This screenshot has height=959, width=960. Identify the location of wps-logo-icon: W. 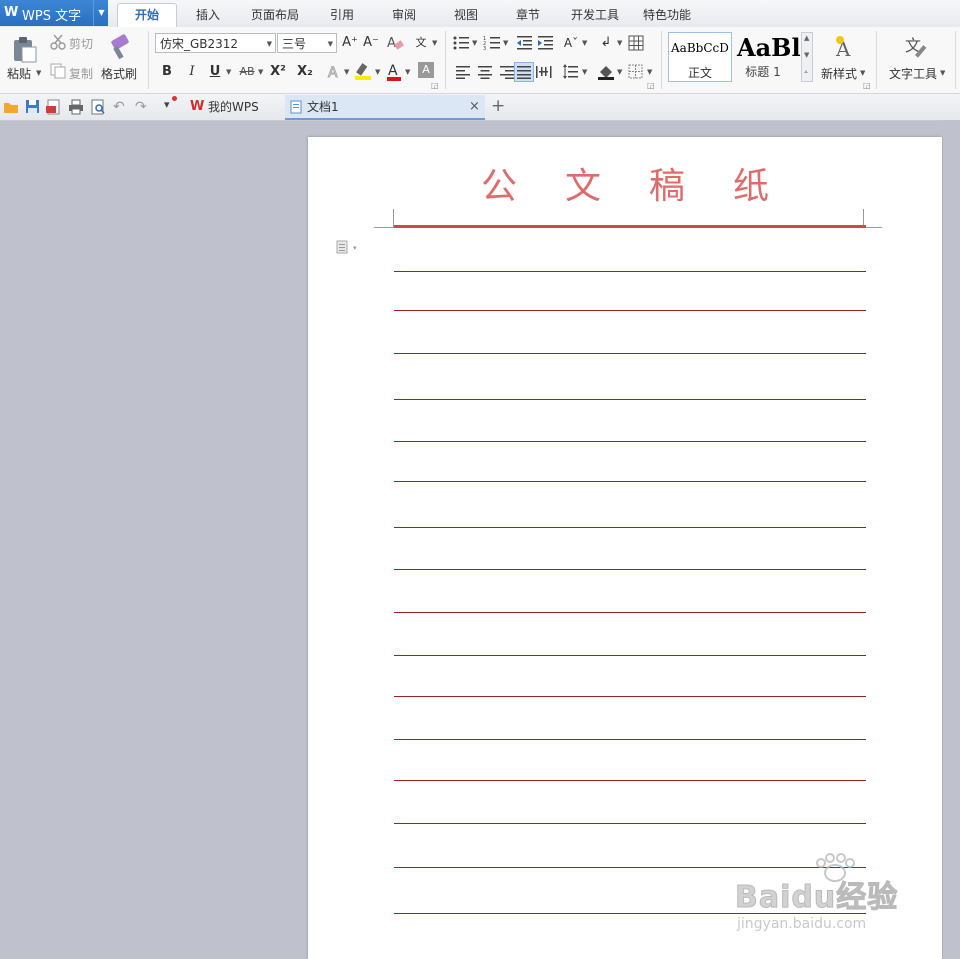
(197, 106).